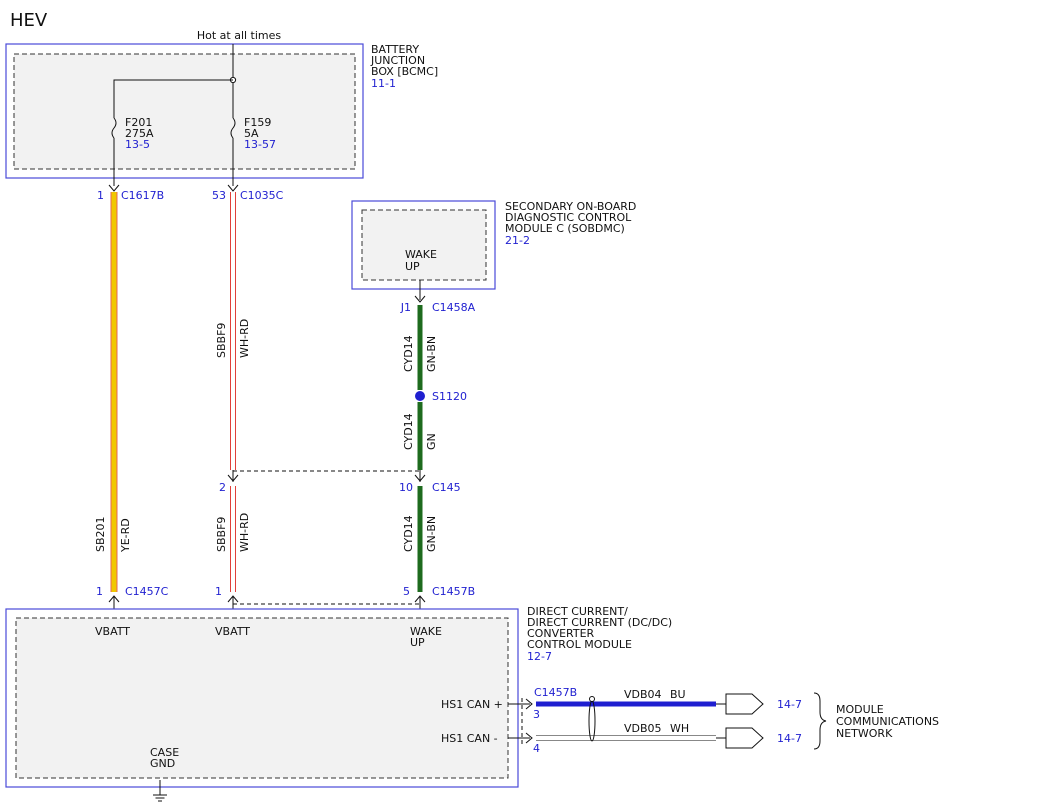  What do you see at coordinates (643, 728) in the screenshot?
I see `wire-vdb05-circuit: VDB05` at bounding box center [643, 728].